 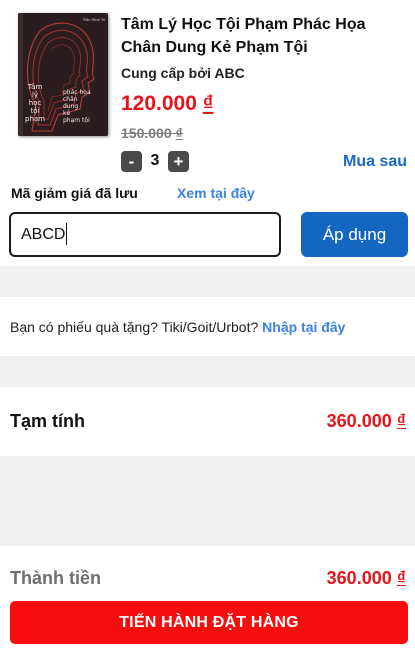 I want to click on cover-title-line: Tâm, so click(x=35, y=87).